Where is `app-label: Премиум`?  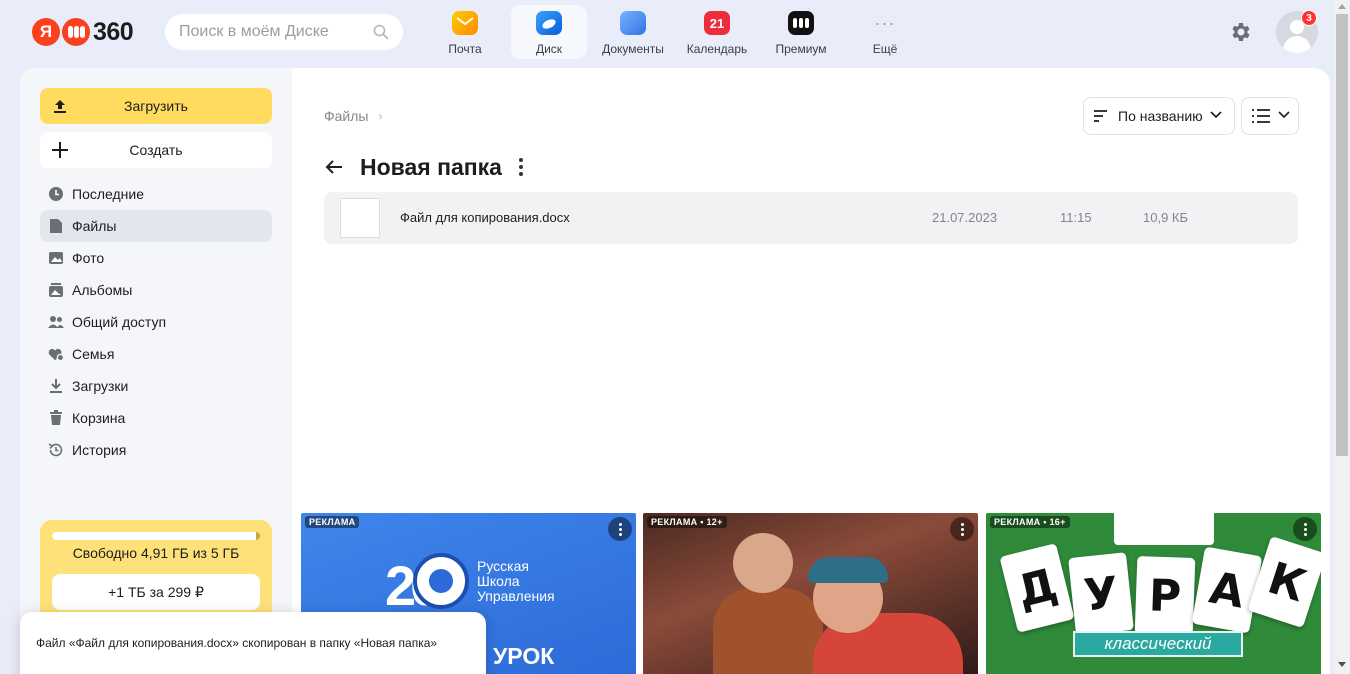
app-label: Премиум is located at coordinates (801, 49).